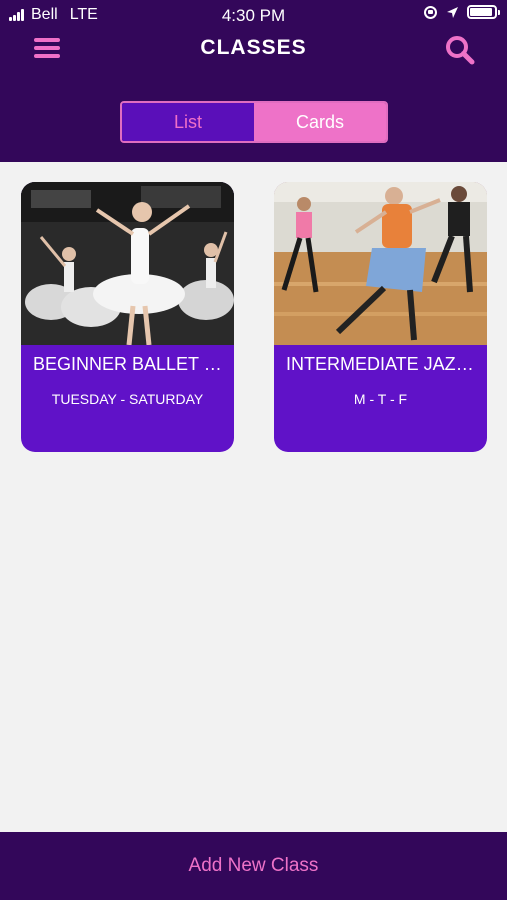 The height and width of the screenshot is (900, 507). I want to click on view-toggle: List Cards, so click(254, 122).